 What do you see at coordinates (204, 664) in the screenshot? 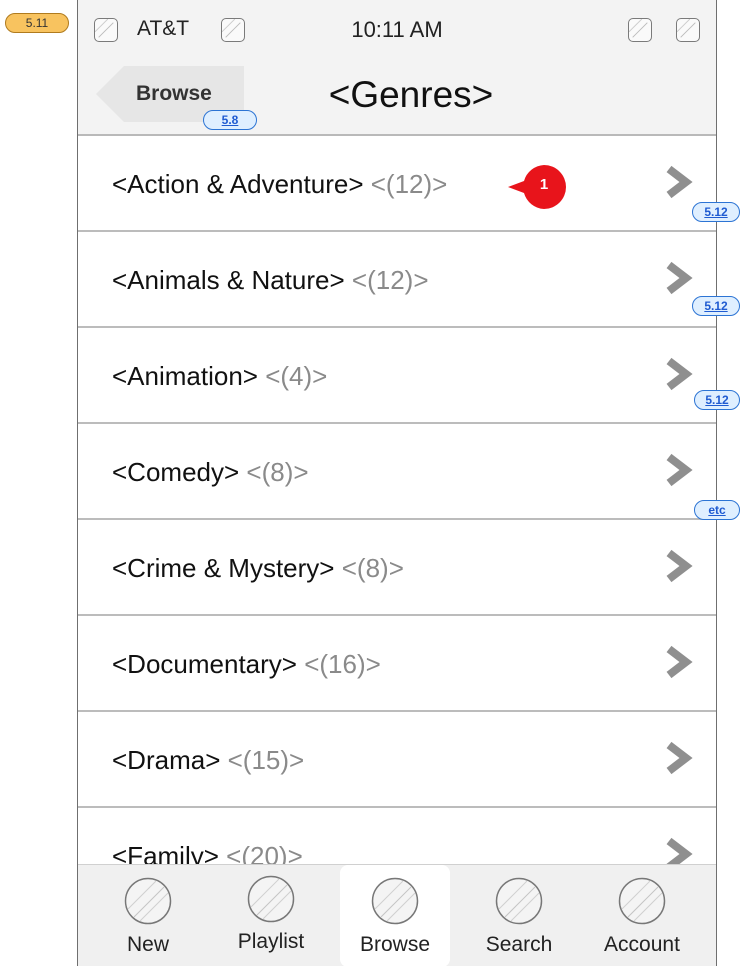
I see `genre-name: <Documentary>` at bounding box center [204, 664].